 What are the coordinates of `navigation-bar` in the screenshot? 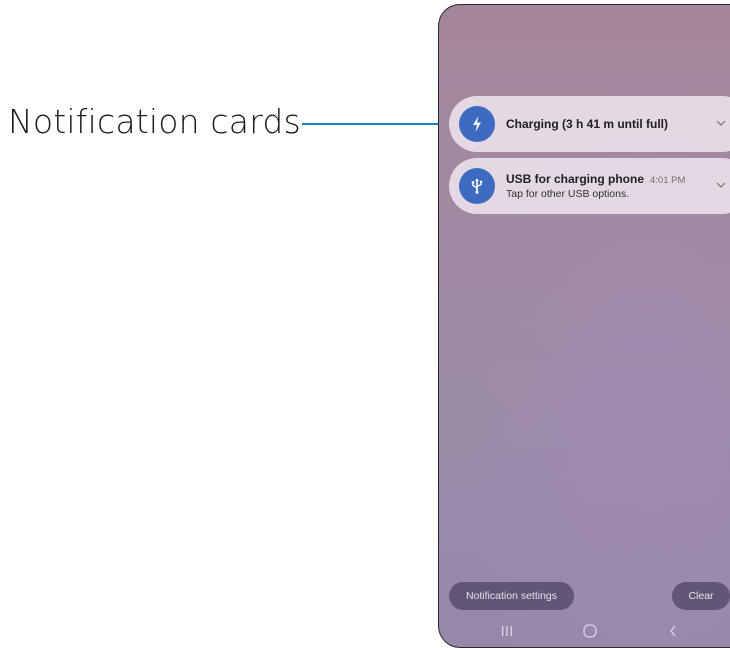 It's located at (584, 631).